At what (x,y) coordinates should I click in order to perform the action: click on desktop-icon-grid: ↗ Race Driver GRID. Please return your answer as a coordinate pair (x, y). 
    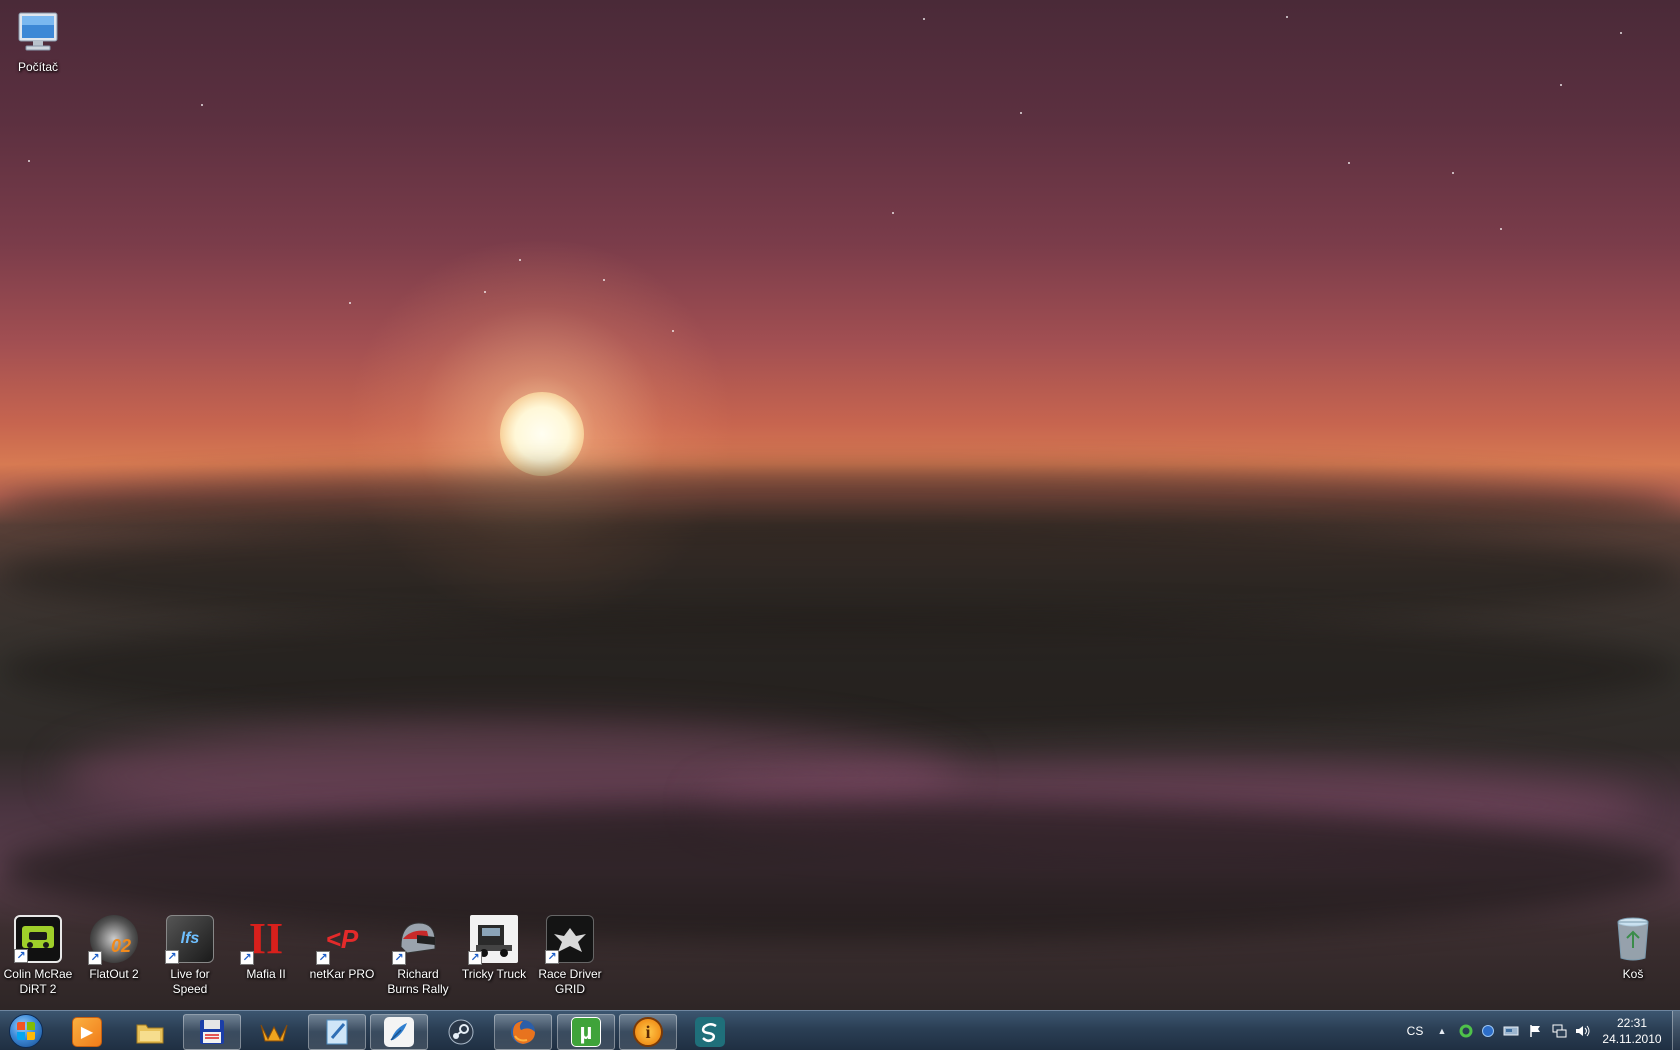
    Looking at the image, I should click on (570, 956).